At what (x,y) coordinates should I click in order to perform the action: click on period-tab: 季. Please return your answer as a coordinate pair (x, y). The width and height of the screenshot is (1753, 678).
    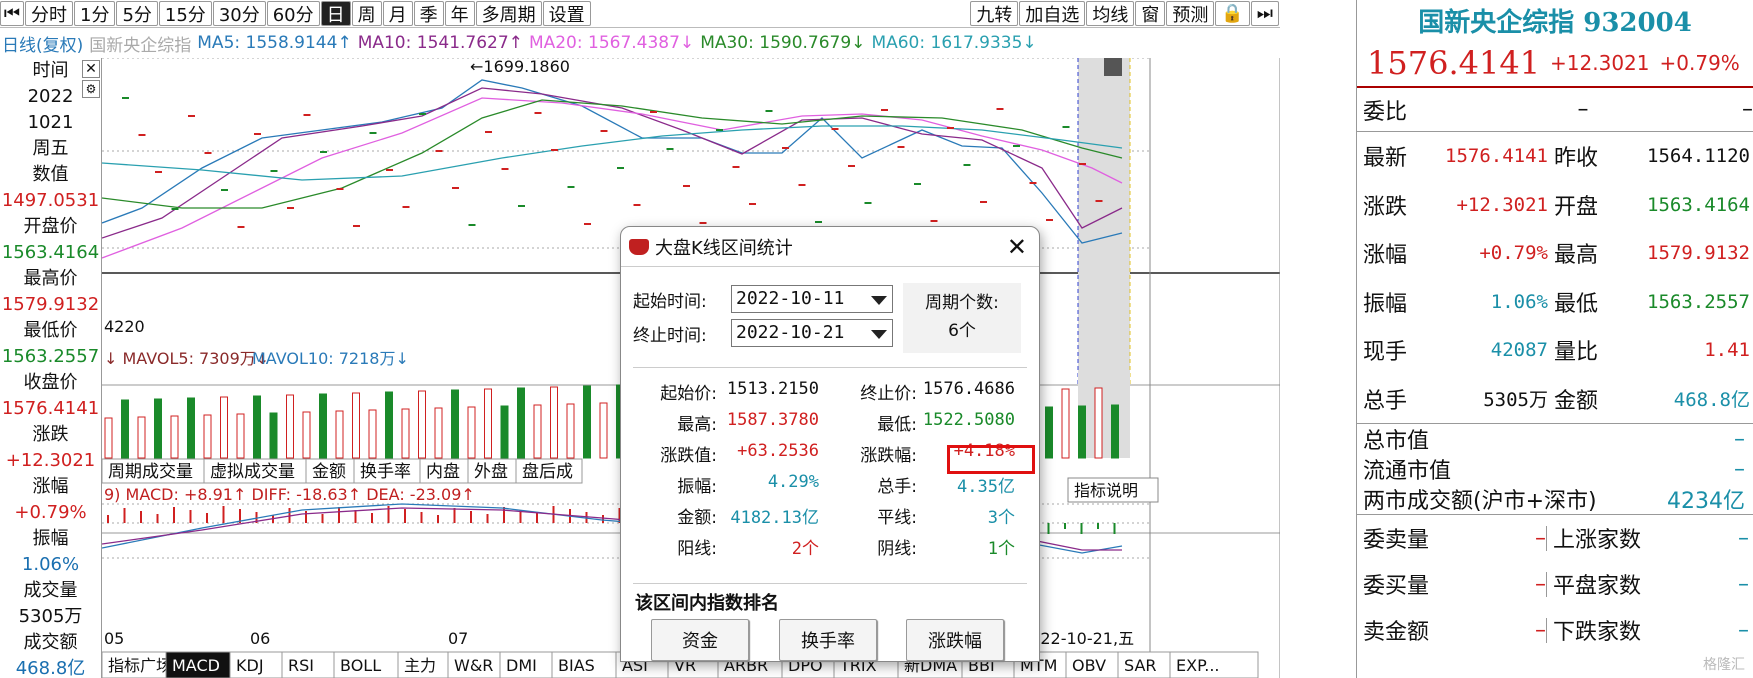
    Looking at the image, I should click on (428, 13).